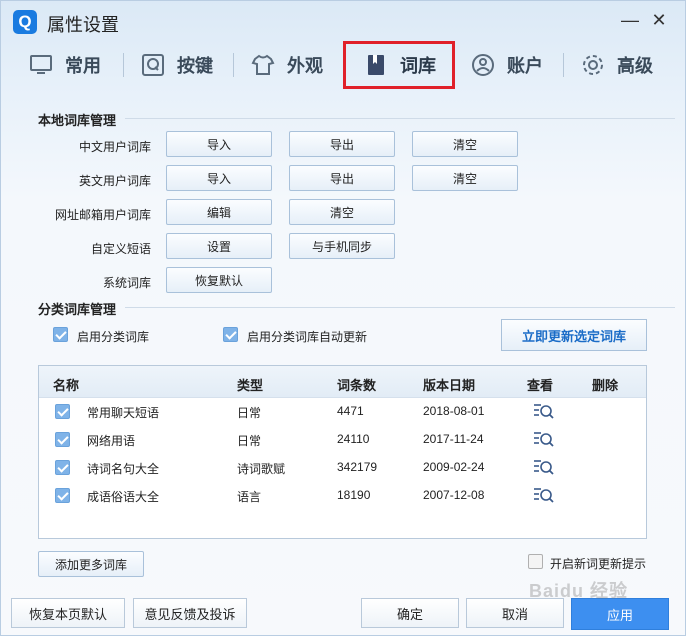 This screenshot has width=686, height=636. What do you see at coordinates (635, 66) in the screenshot?
I see `tab-label: 高级` at bounding box center [635, 66].